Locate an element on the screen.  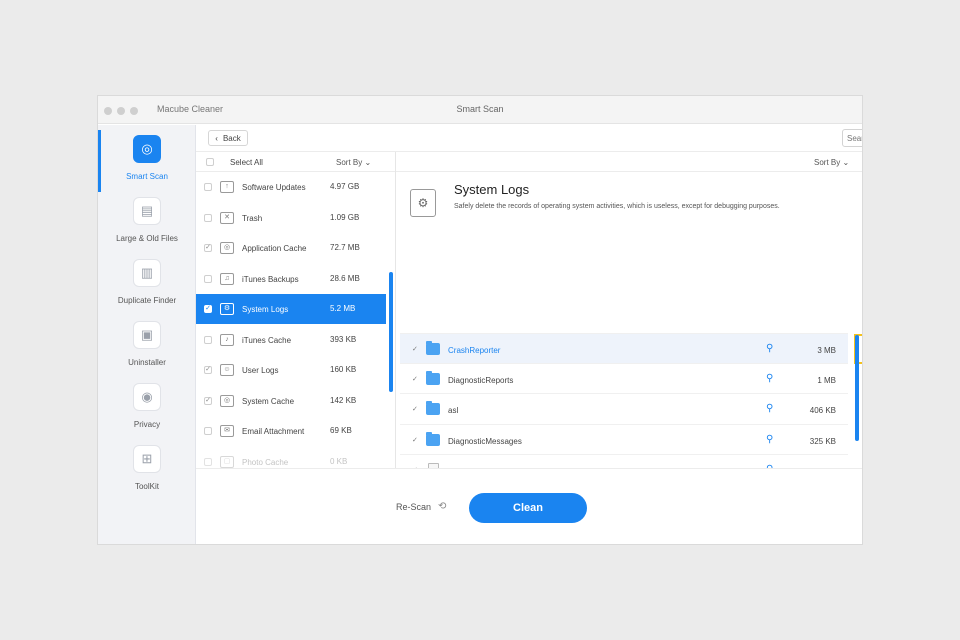
toolkit-icon: ⊞ is located at coordinates (147, 459).